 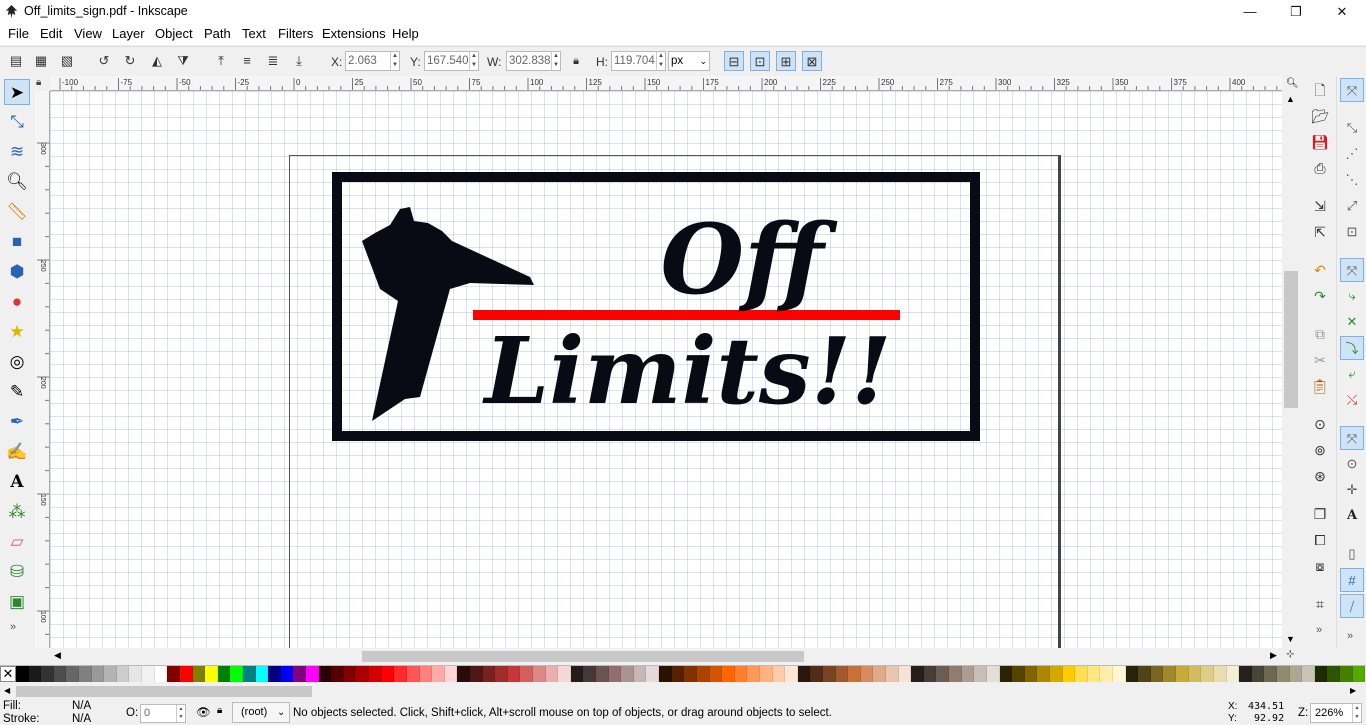 What do you see at coordinates (163, 713) in the screenshot?
I see `opacity-input: 0 ▲ ▼` at bounding box center [163, 713].